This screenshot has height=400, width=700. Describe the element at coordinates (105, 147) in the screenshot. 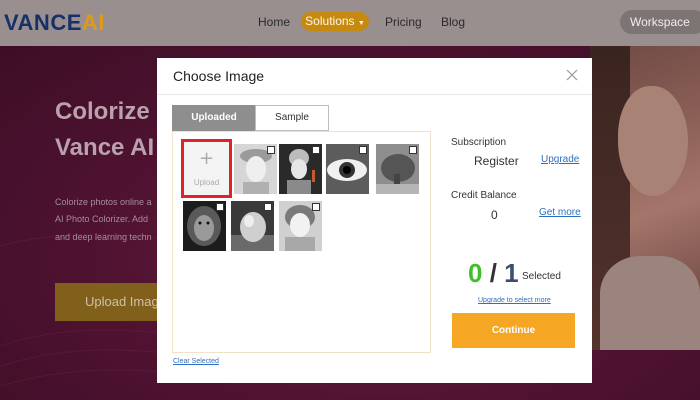

I see `hero-title-line2: Vance AI` at that location.